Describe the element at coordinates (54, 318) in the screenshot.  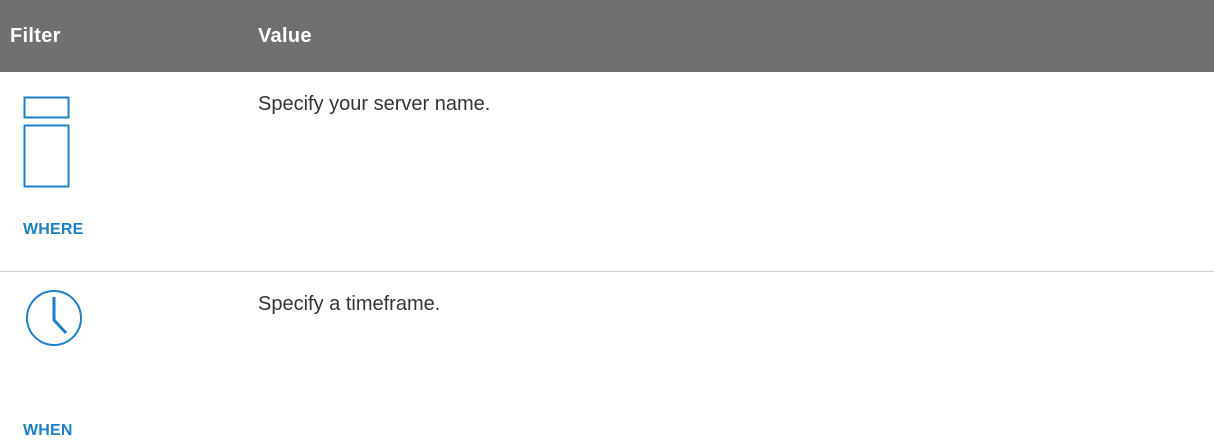
I see `clock-icon` at that location.